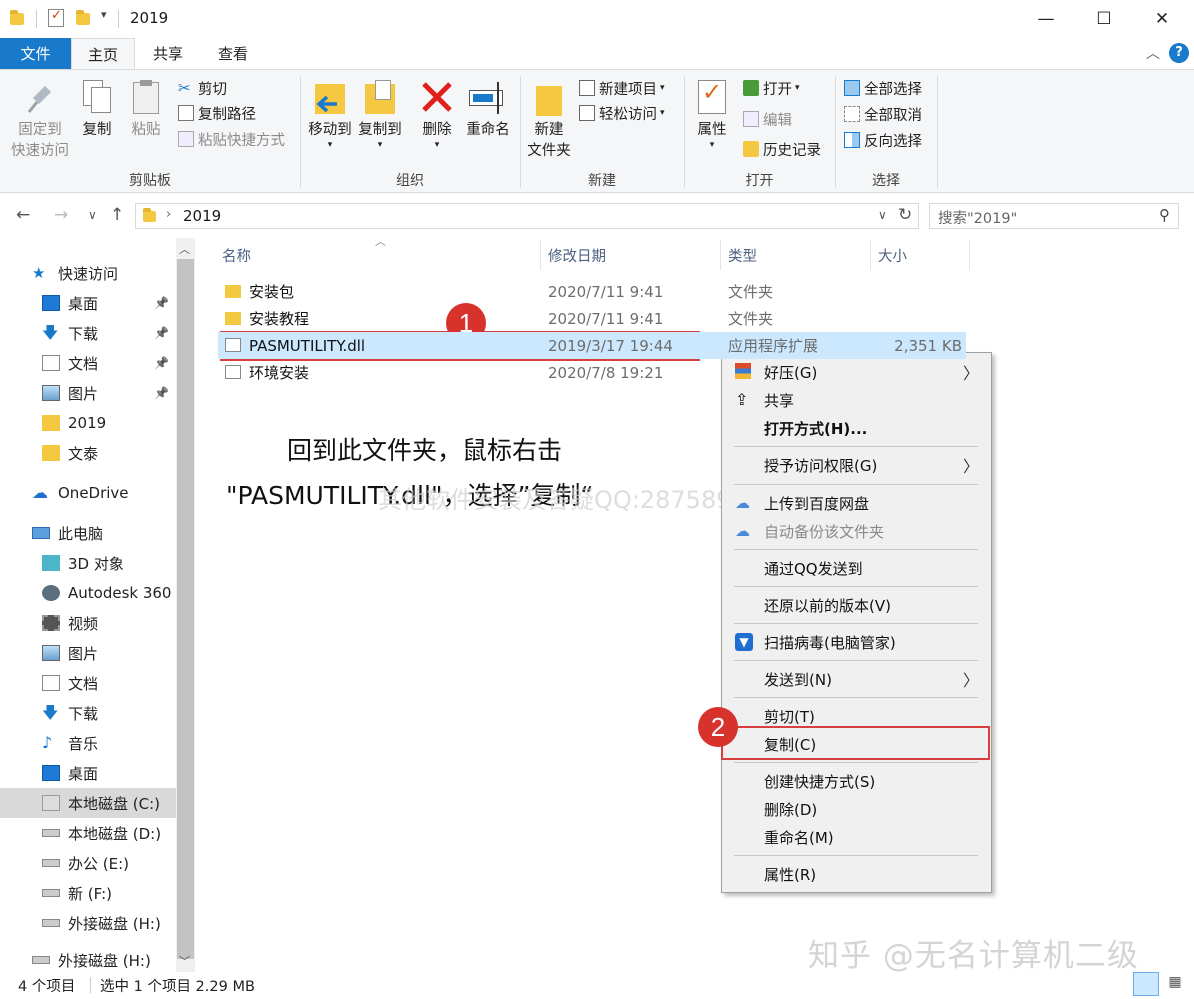 This screenshot has height=999, width=1194. What do you see at coordinates (380, 115) in the screenshot?
I see `copy-to-button: 复制到 ▾` at bounding box center [380, 115].